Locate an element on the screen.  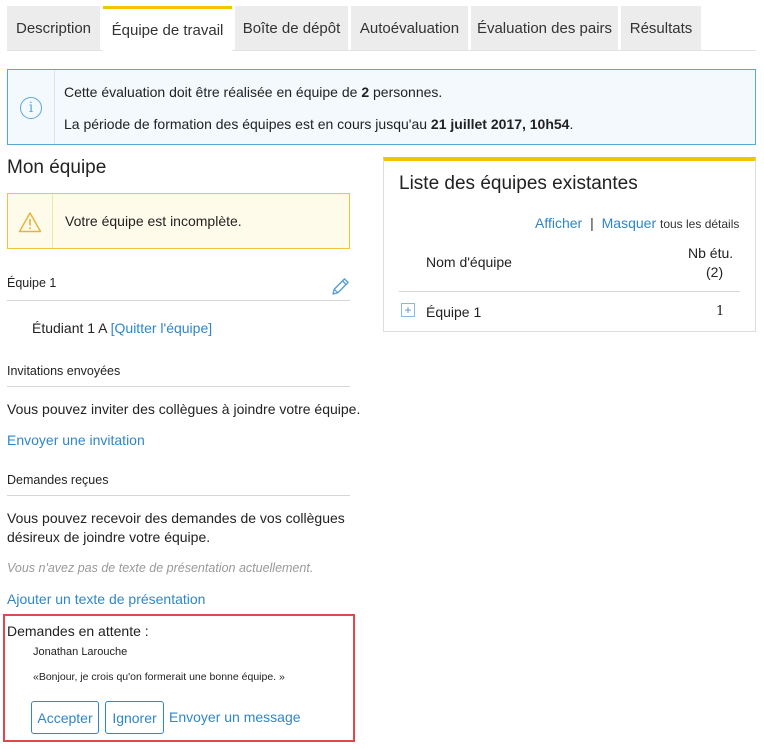
tab-boite-de-depot: Boîte de dépôt is located at coordinates (291, 28).